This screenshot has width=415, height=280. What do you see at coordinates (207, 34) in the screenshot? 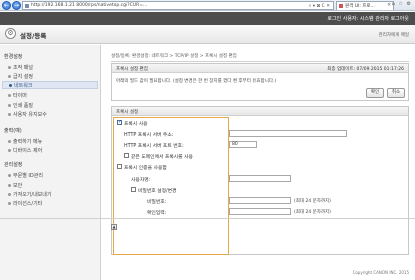
I see `title-bar: ⚙ 설정/등록 관리자에게 메일` at bounding box center [207, 34].